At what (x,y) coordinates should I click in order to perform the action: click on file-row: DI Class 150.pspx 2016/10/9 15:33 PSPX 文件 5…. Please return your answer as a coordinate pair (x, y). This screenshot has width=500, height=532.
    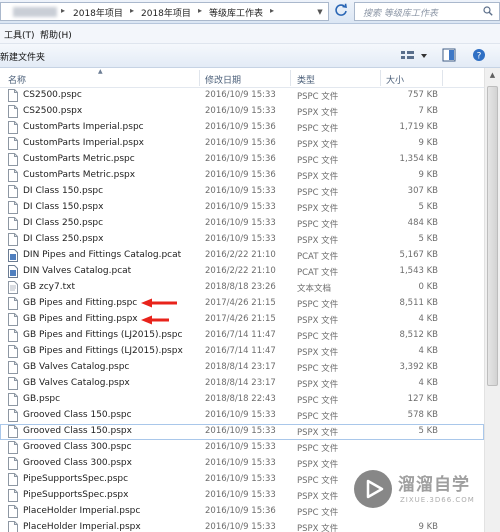
    Looking at the image, I should click on (242, 208).